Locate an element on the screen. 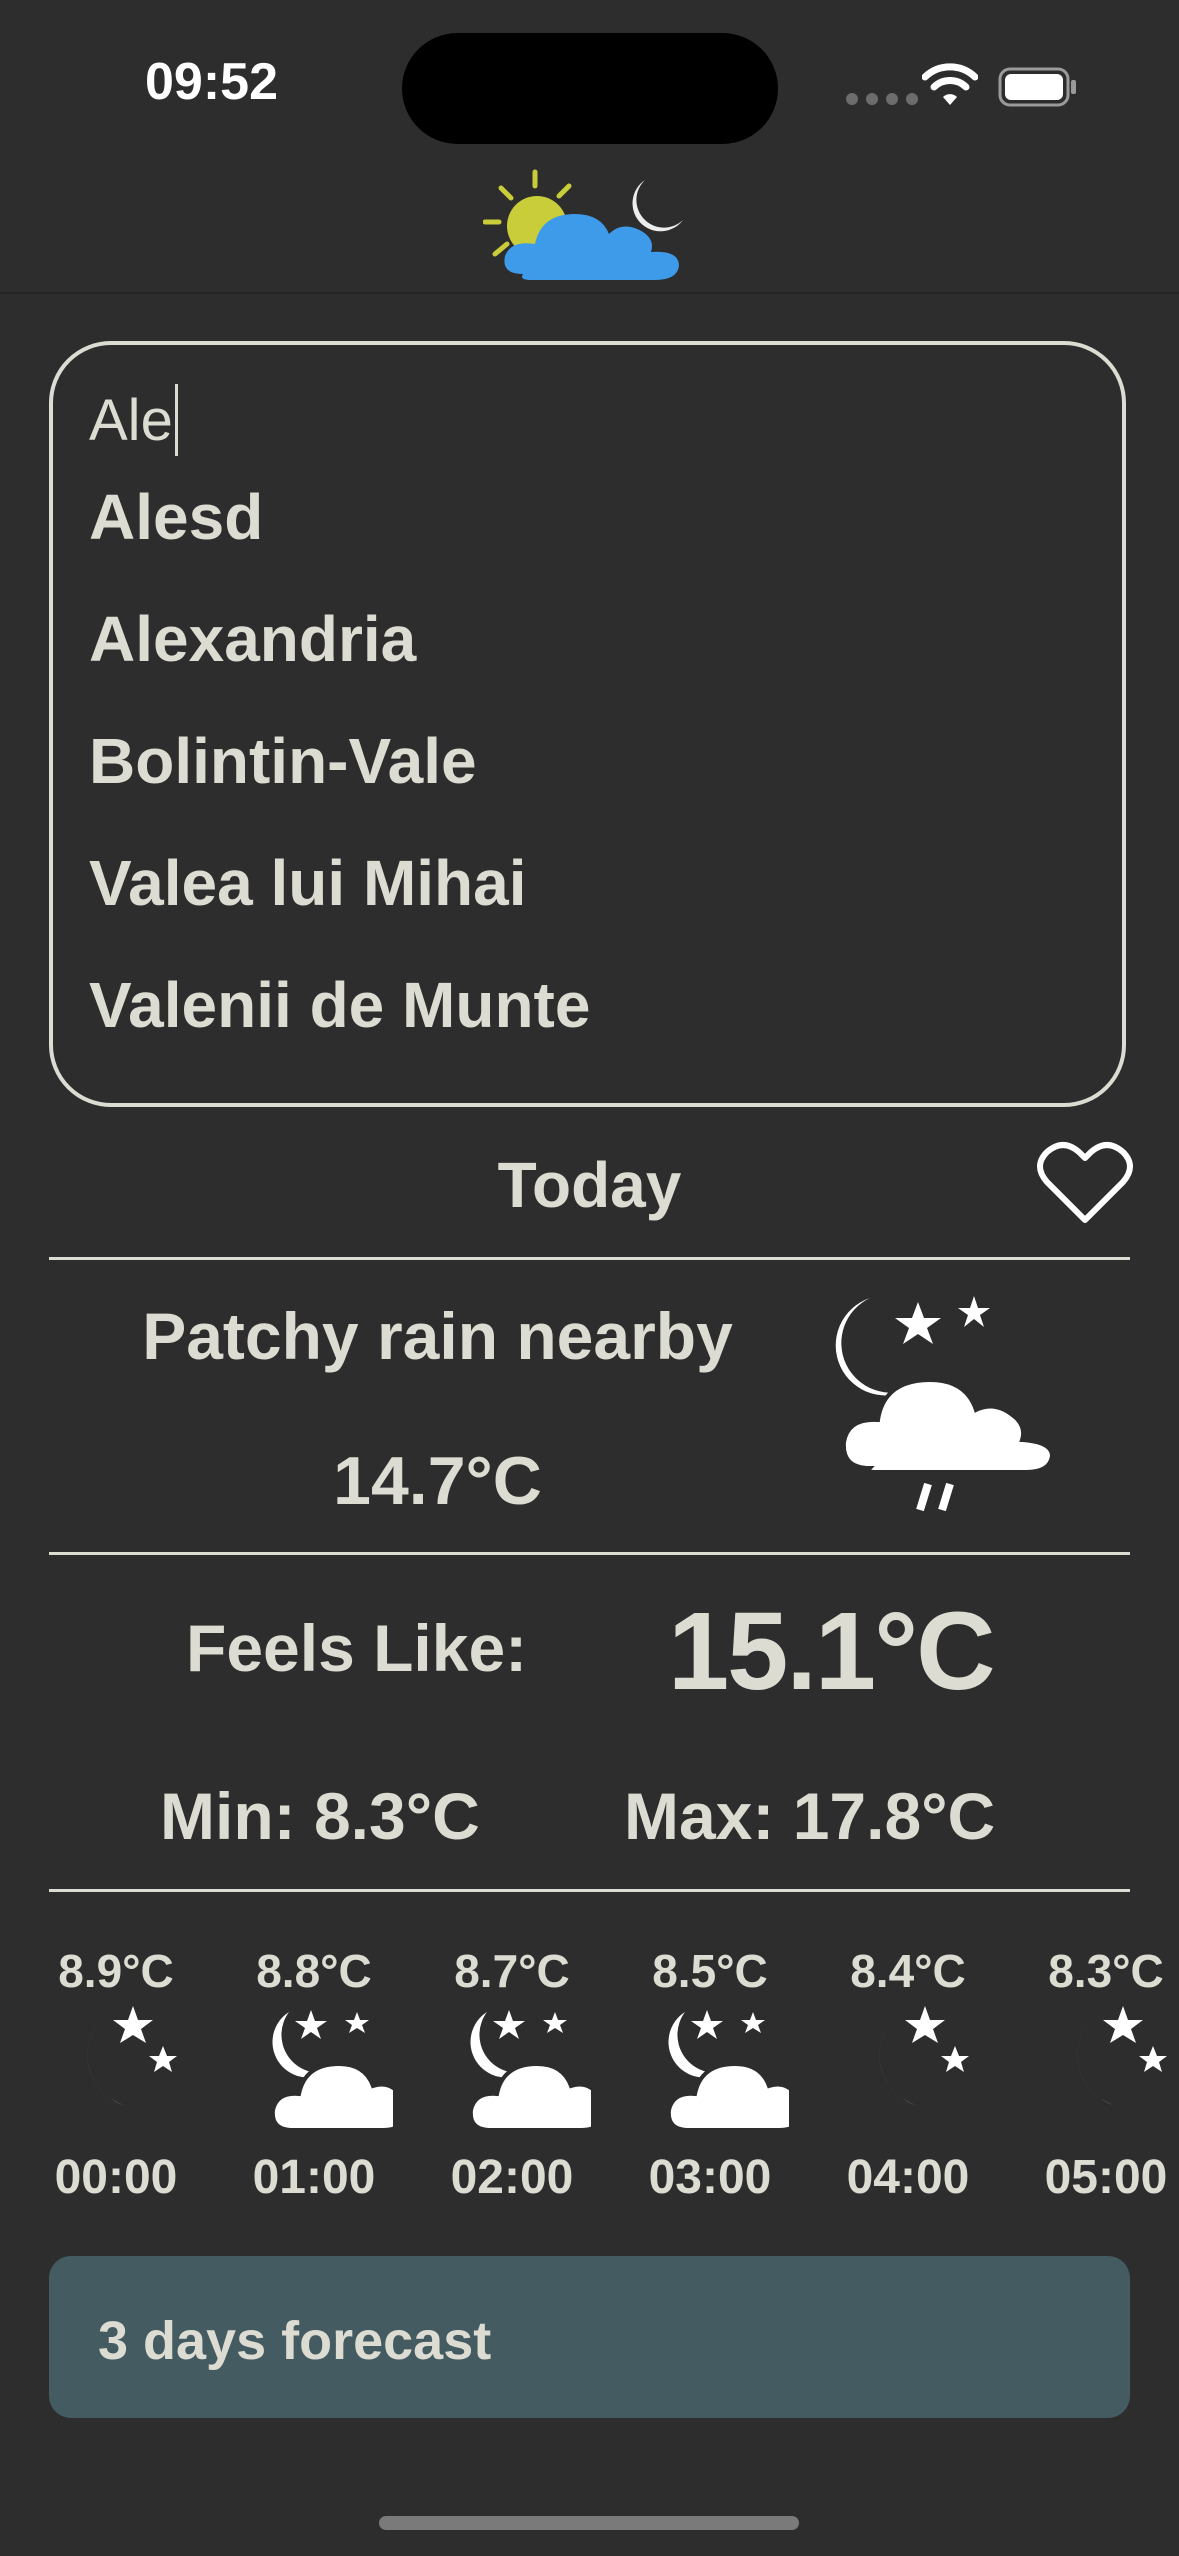 The width and height of the screenshot is (1179, 2556). hour-time: 01:00 is located at coordinates (314, 2177).